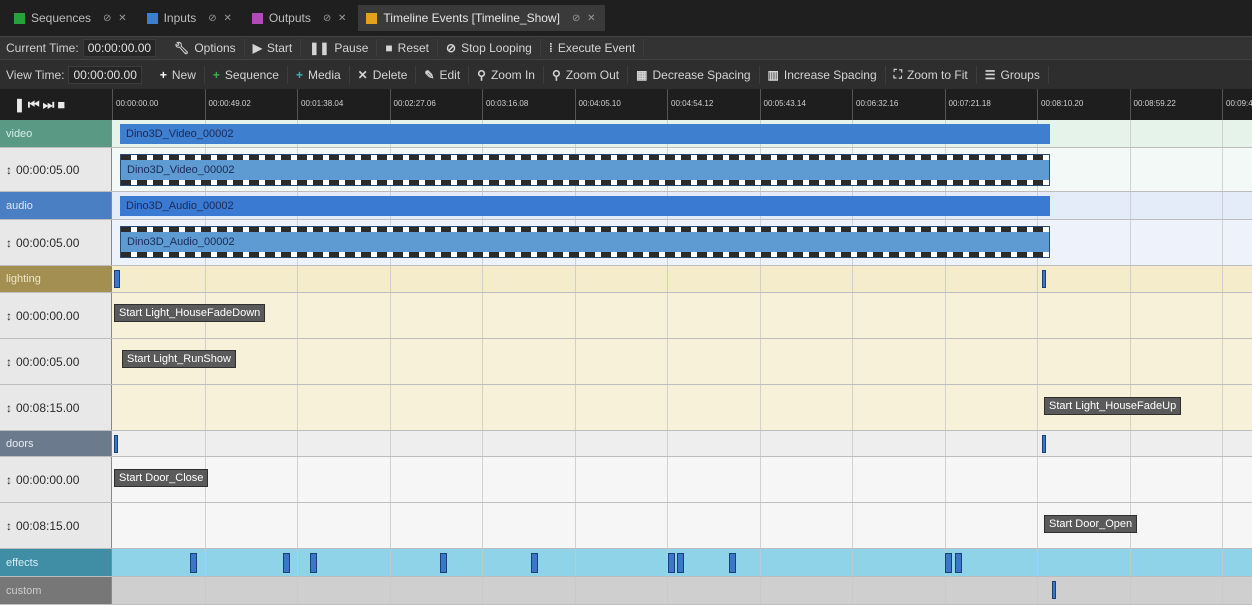 Image resolution: width=1252 pixels, height=605 pixels. I want to click on sequence-button: + Sequence, so click(246, 74).